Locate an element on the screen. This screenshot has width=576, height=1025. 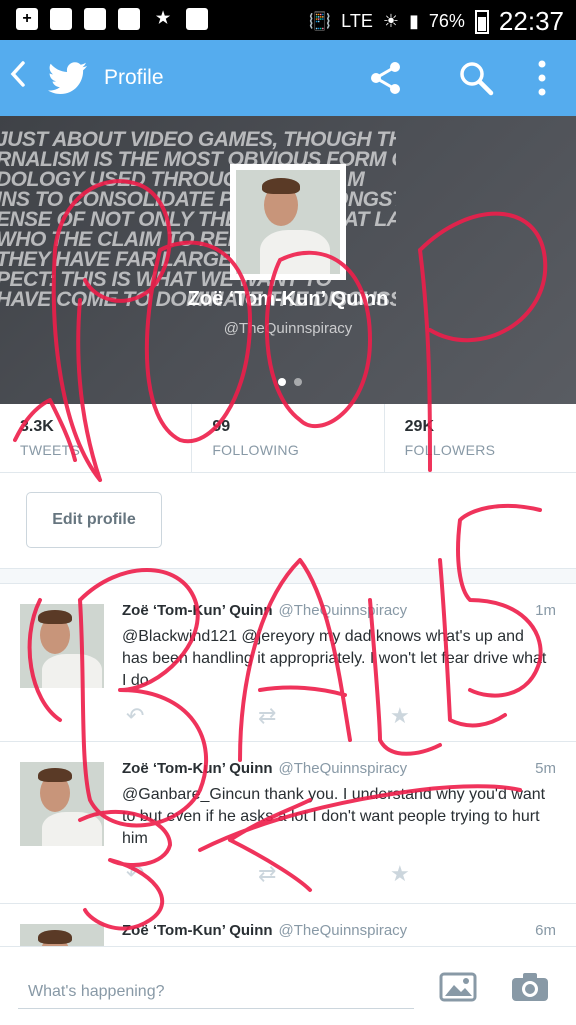
camera-icon is located at coordinates (530, 989).